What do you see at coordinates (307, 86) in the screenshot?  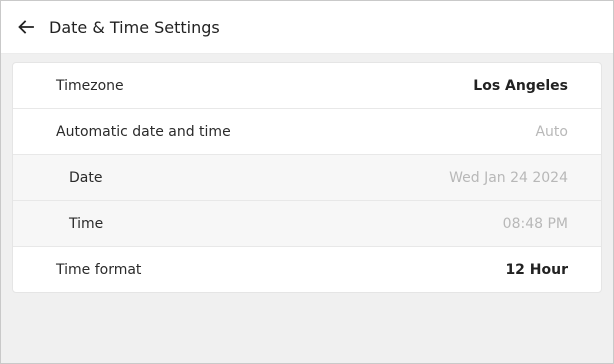 I see `setting-row-timezone: Timezone Los Angeles` at bounding box center [307, 86].